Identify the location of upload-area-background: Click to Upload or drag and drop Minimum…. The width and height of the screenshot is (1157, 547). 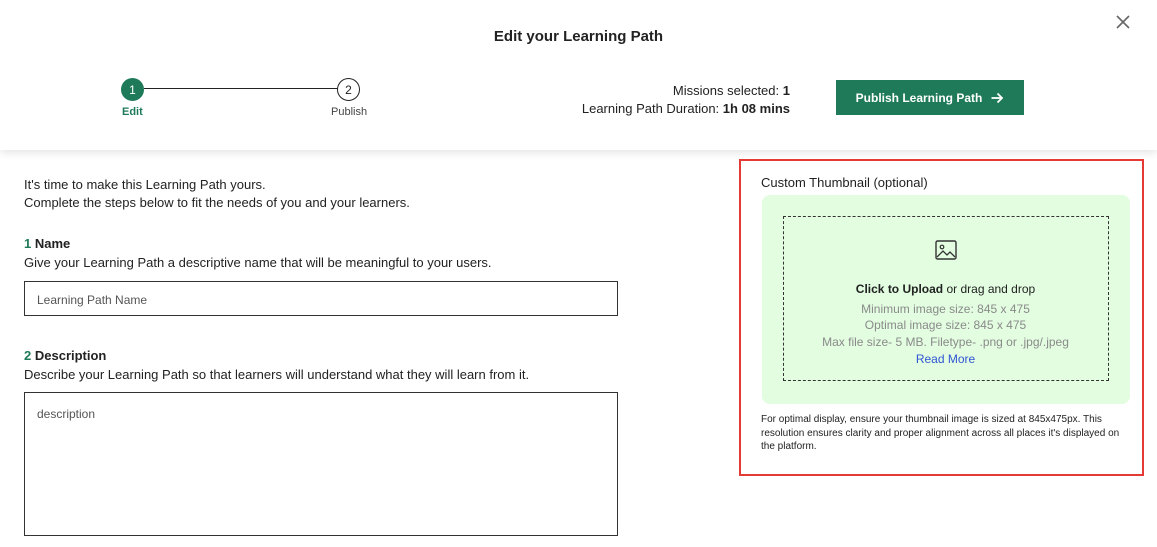
(946, 299).